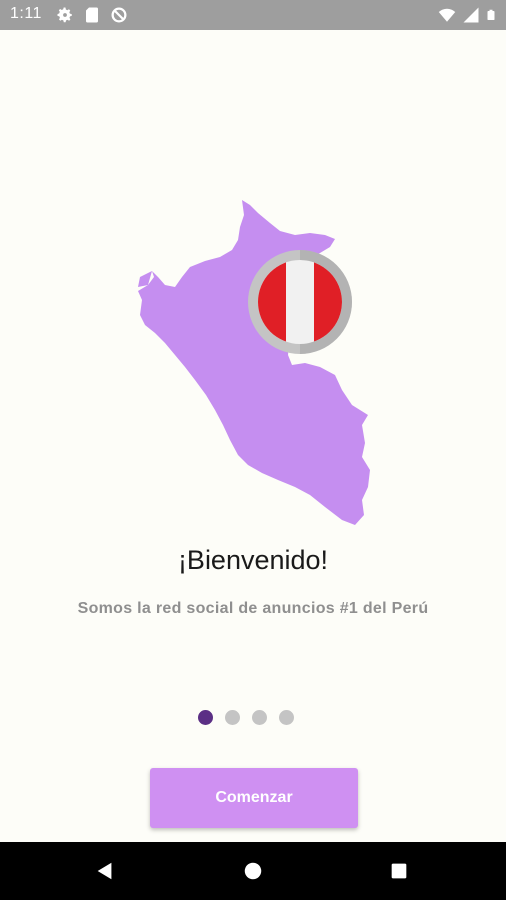 Image resolution: width=506 pixels, height=900 pixels. I want to click on home-icon, so click(253, 871).